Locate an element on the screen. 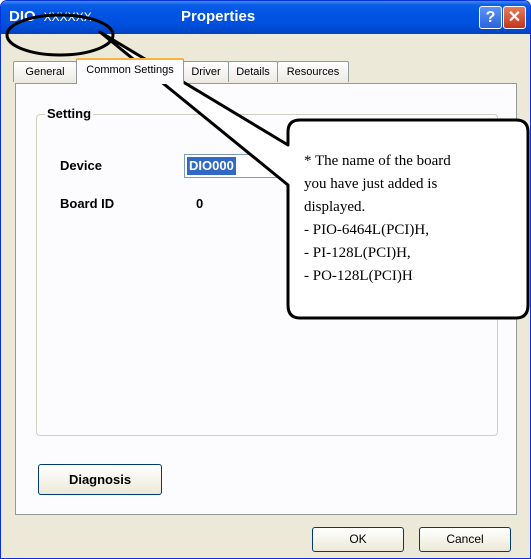 This screenshot has width=531, height=559. callout-line: you have just added is is located at coordinates (371, 184).